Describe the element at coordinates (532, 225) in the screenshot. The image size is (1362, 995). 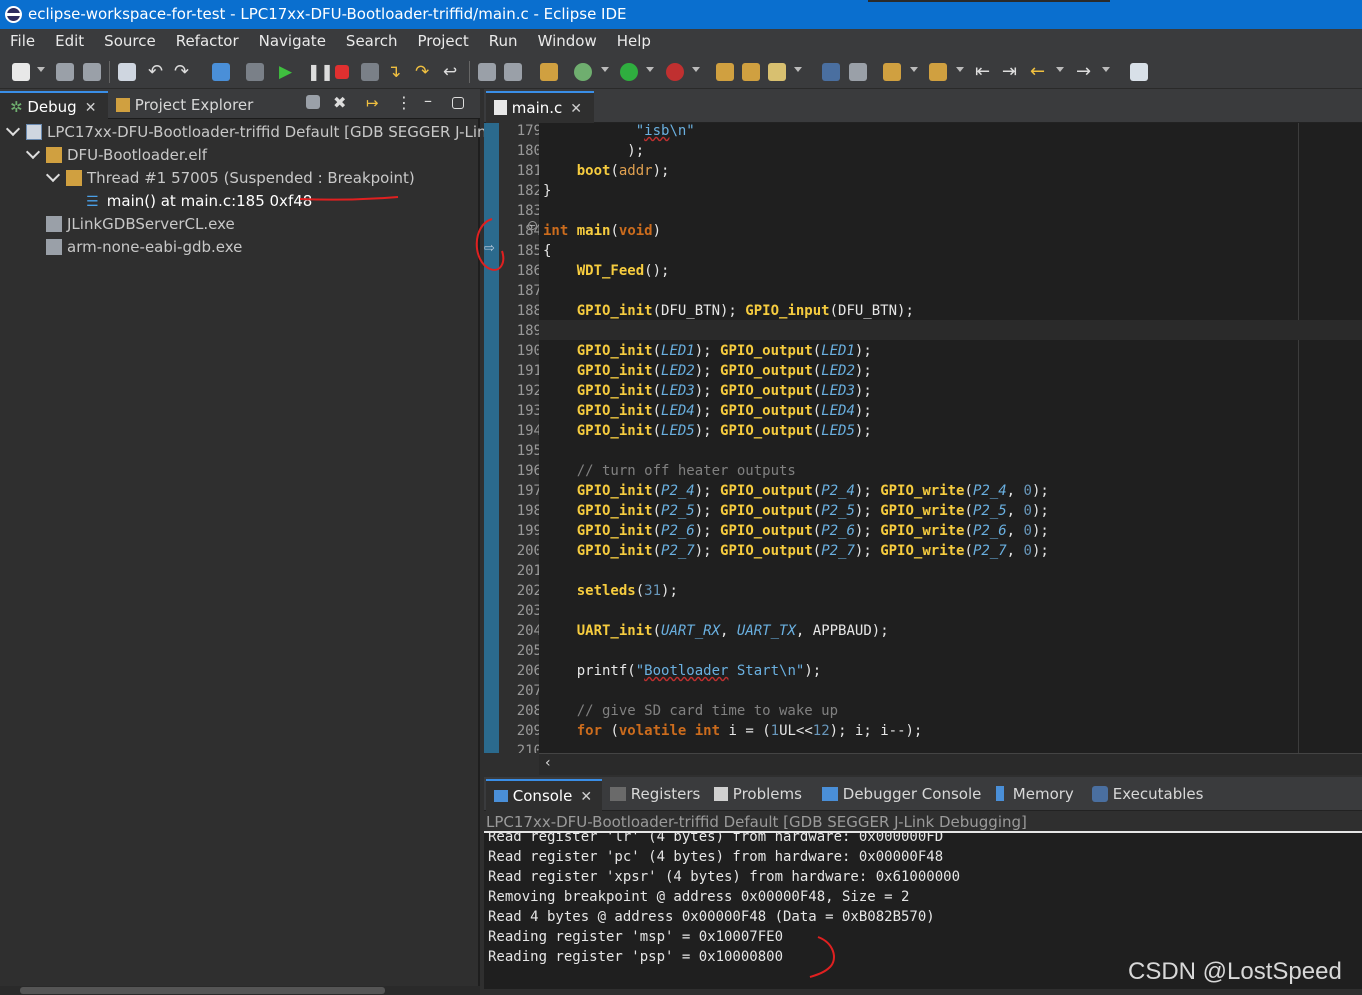
I see `fold-icon: −` at that location.